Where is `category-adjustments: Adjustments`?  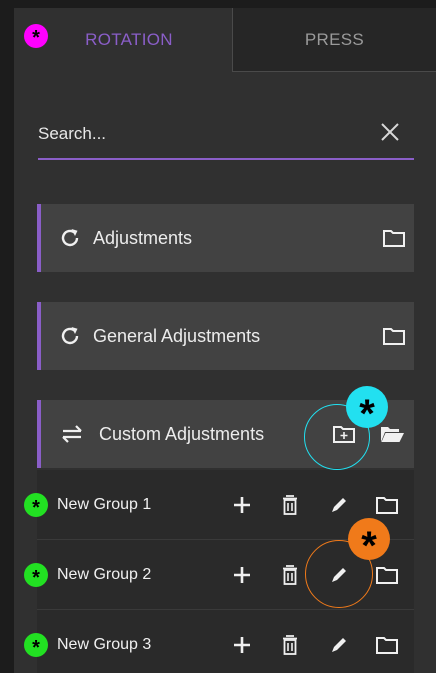
category-adjustments: Adjustments is located at coordinates (225, 238).